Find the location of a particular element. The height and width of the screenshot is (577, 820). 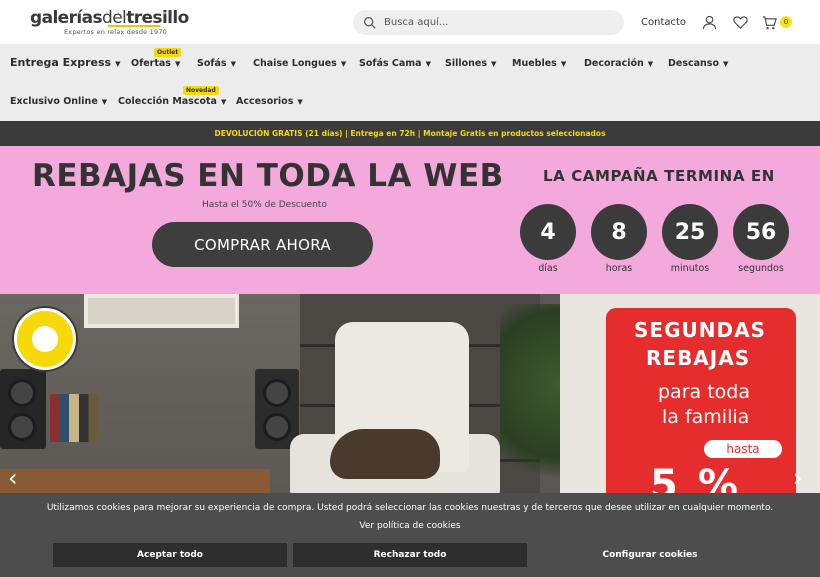

sale-title: REBAJAS EN TODA LA WEB is located at coordinates (268, 176).